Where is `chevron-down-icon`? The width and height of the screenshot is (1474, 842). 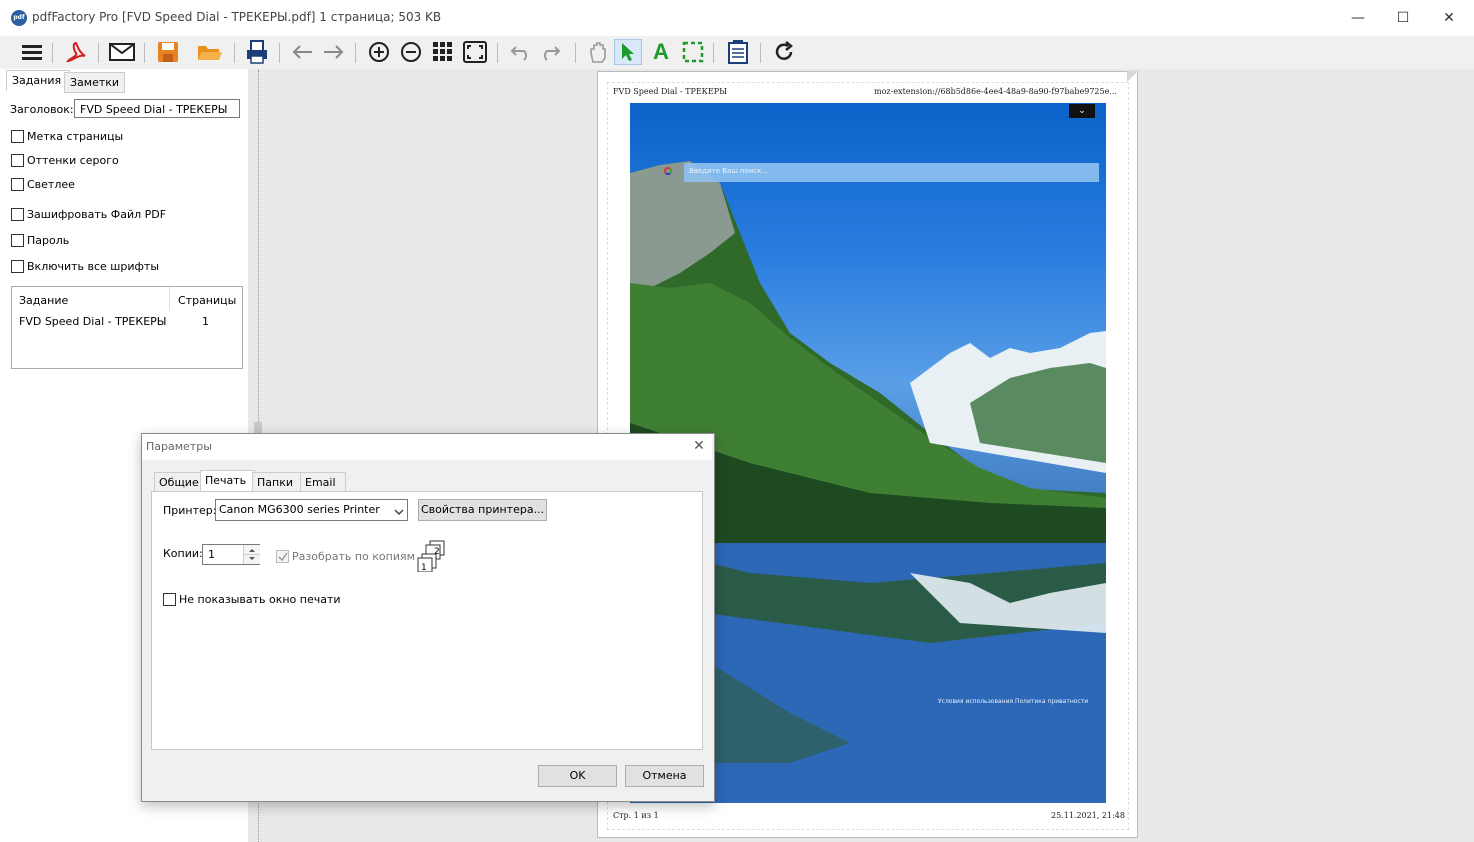 chevron-down-icon is located at coordinates (399, 512).